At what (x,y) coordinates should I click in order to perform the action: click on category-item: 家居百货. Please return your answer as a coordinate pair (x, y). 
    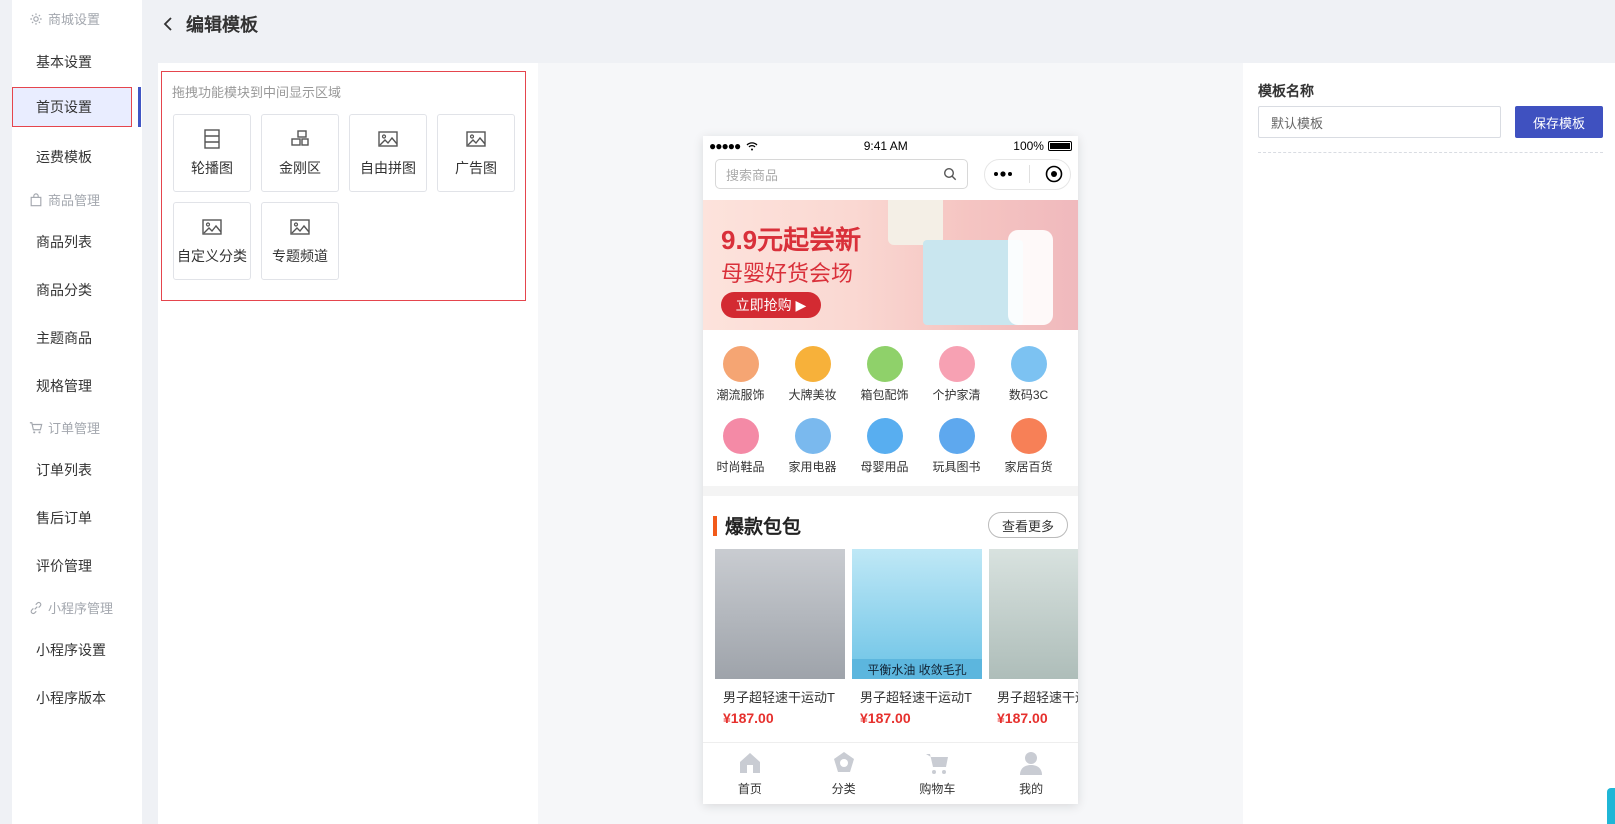
    Looking at the image, I should click on (1028, 446).